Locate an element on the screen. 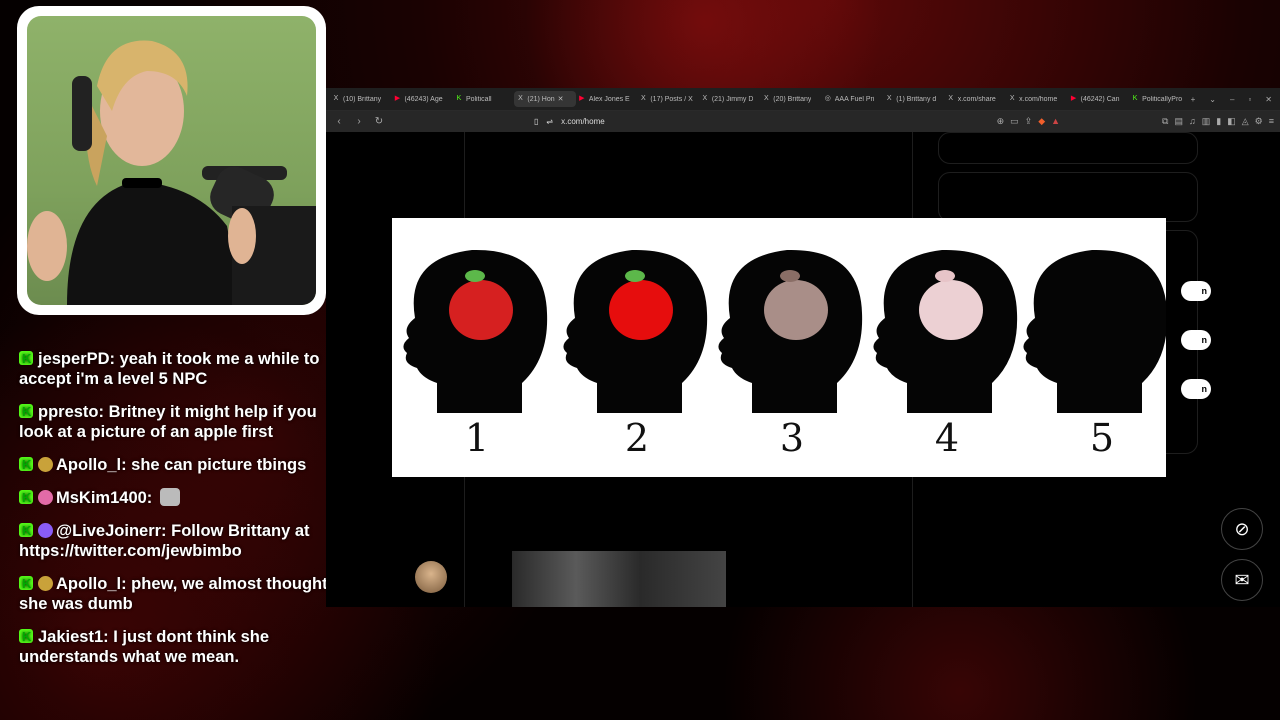 The width and height of the screenshot is (1280, 720). close-tab-icon: ✕ is located at coordinates (561, 99).